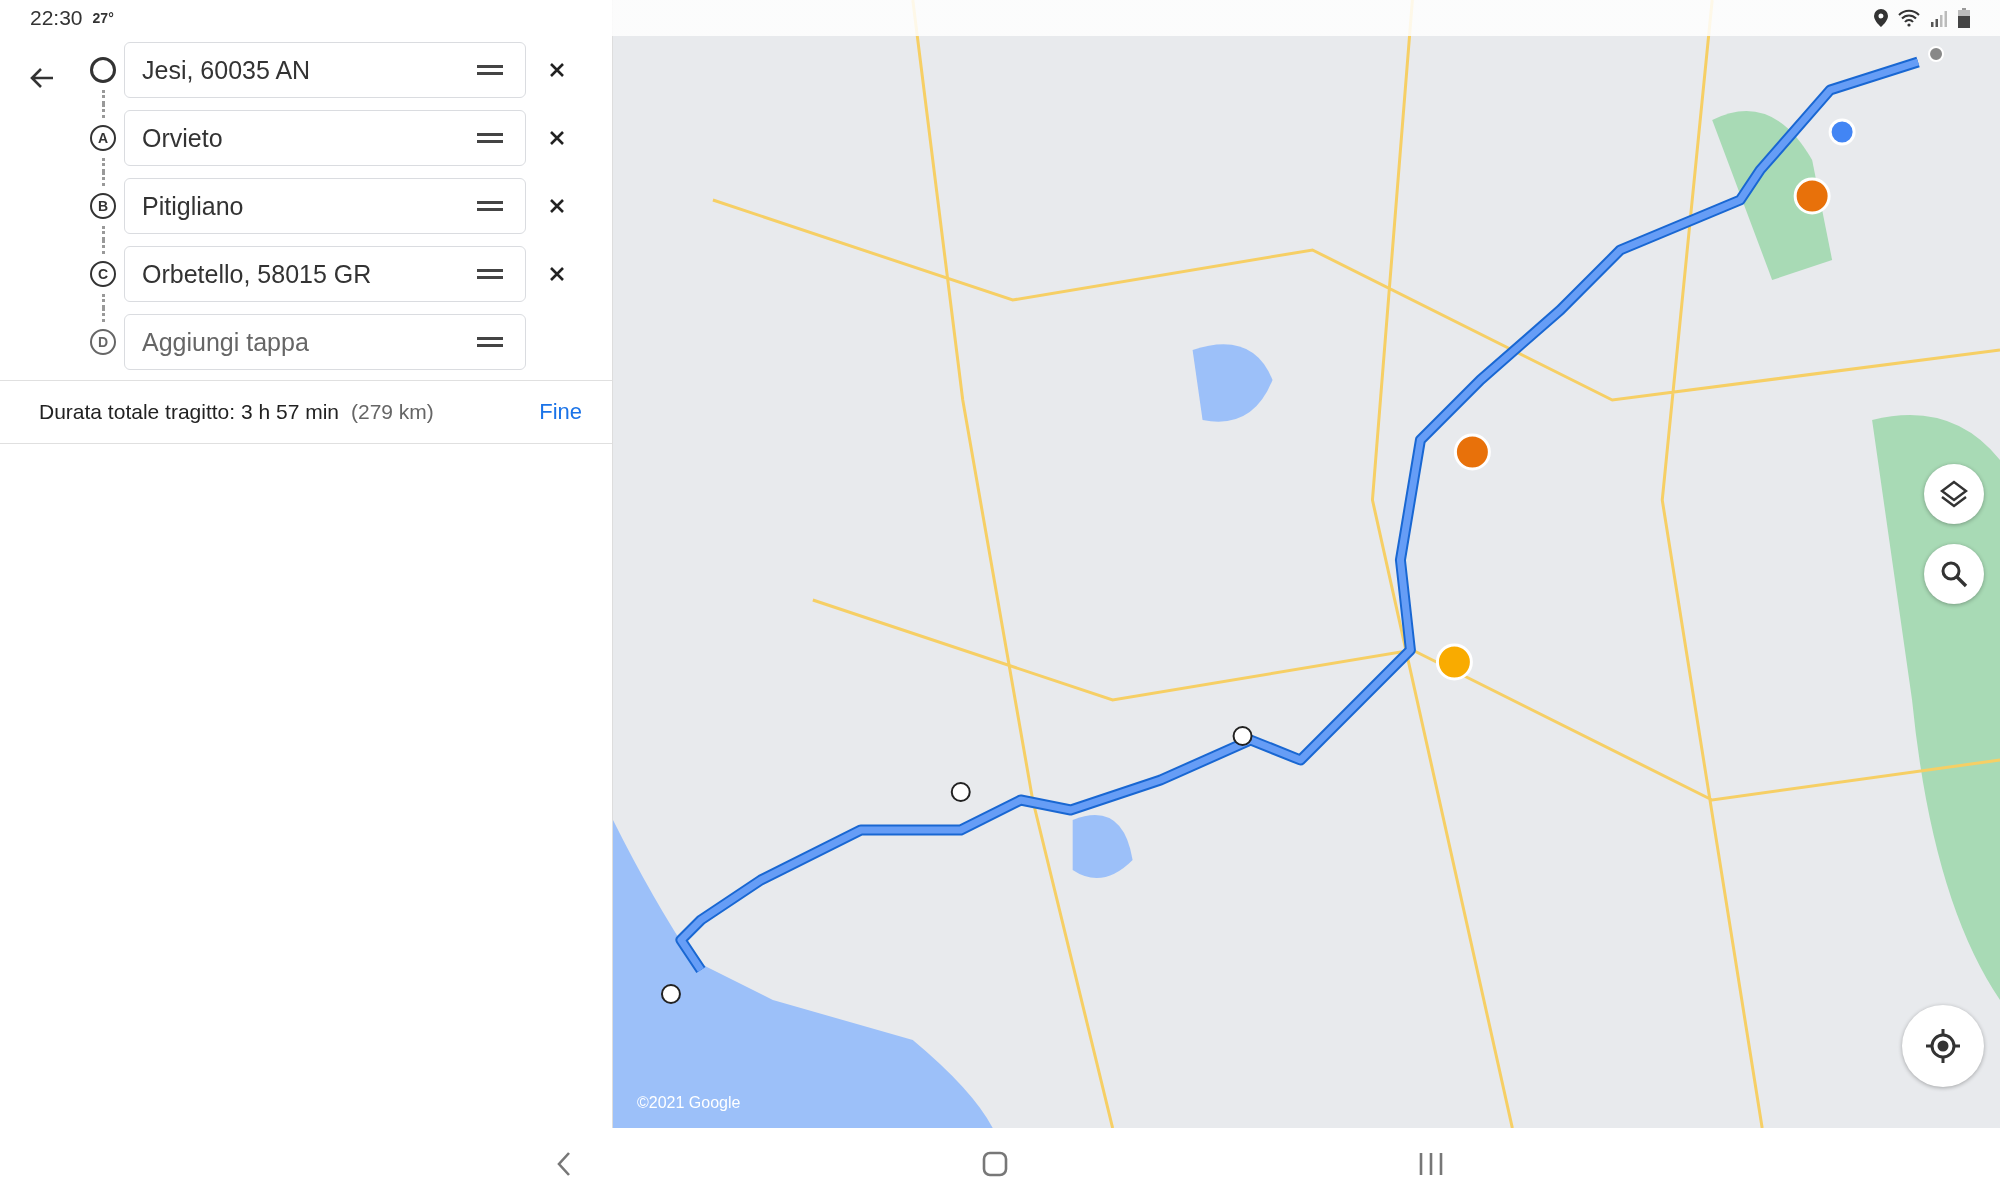 This screenshot has height=1200, width=2000. I want to click on car-marker, so click(1842, 132).